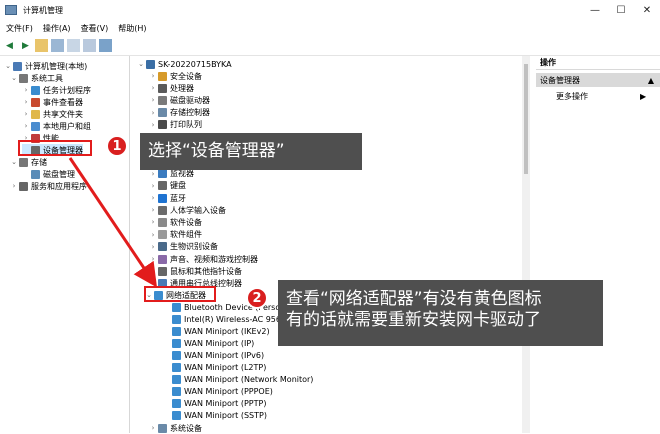 This screenshot has height=434, width=660. I want to click on annotation-arrow, so click(113, 222).